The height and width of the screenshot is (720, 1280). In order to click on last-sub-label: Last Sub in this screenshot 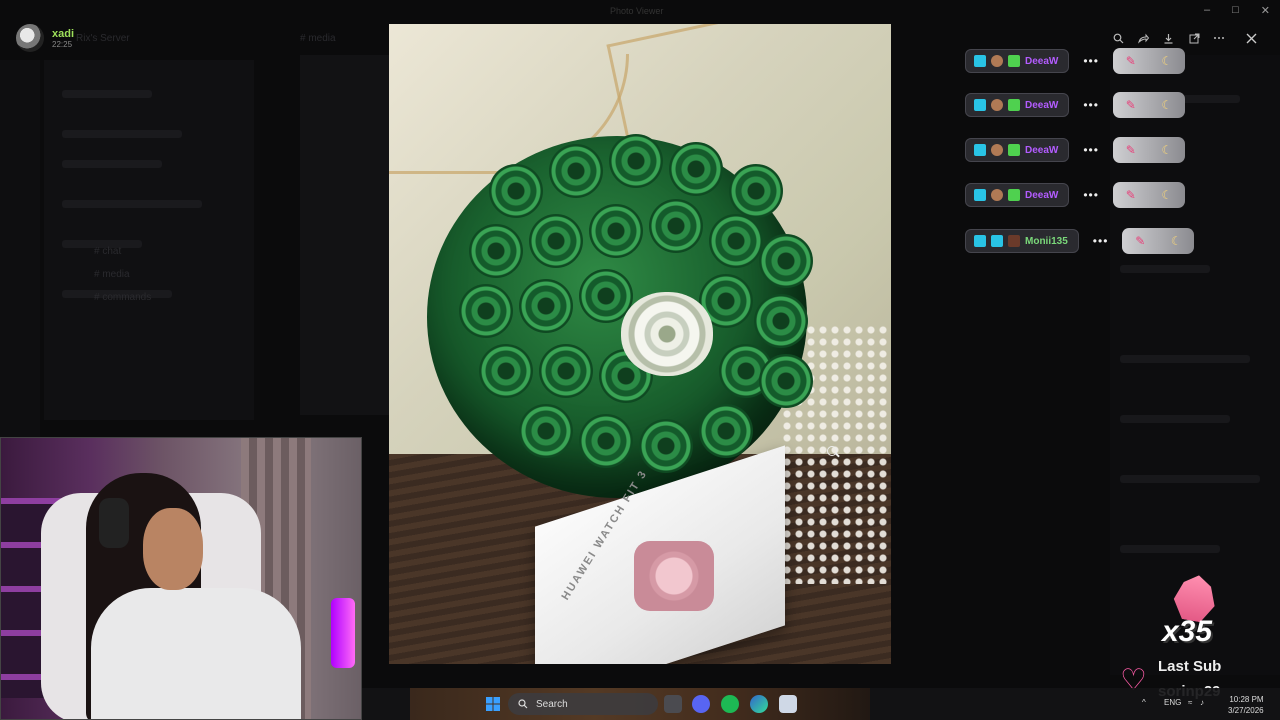, I will do `click(1190, 666)`.